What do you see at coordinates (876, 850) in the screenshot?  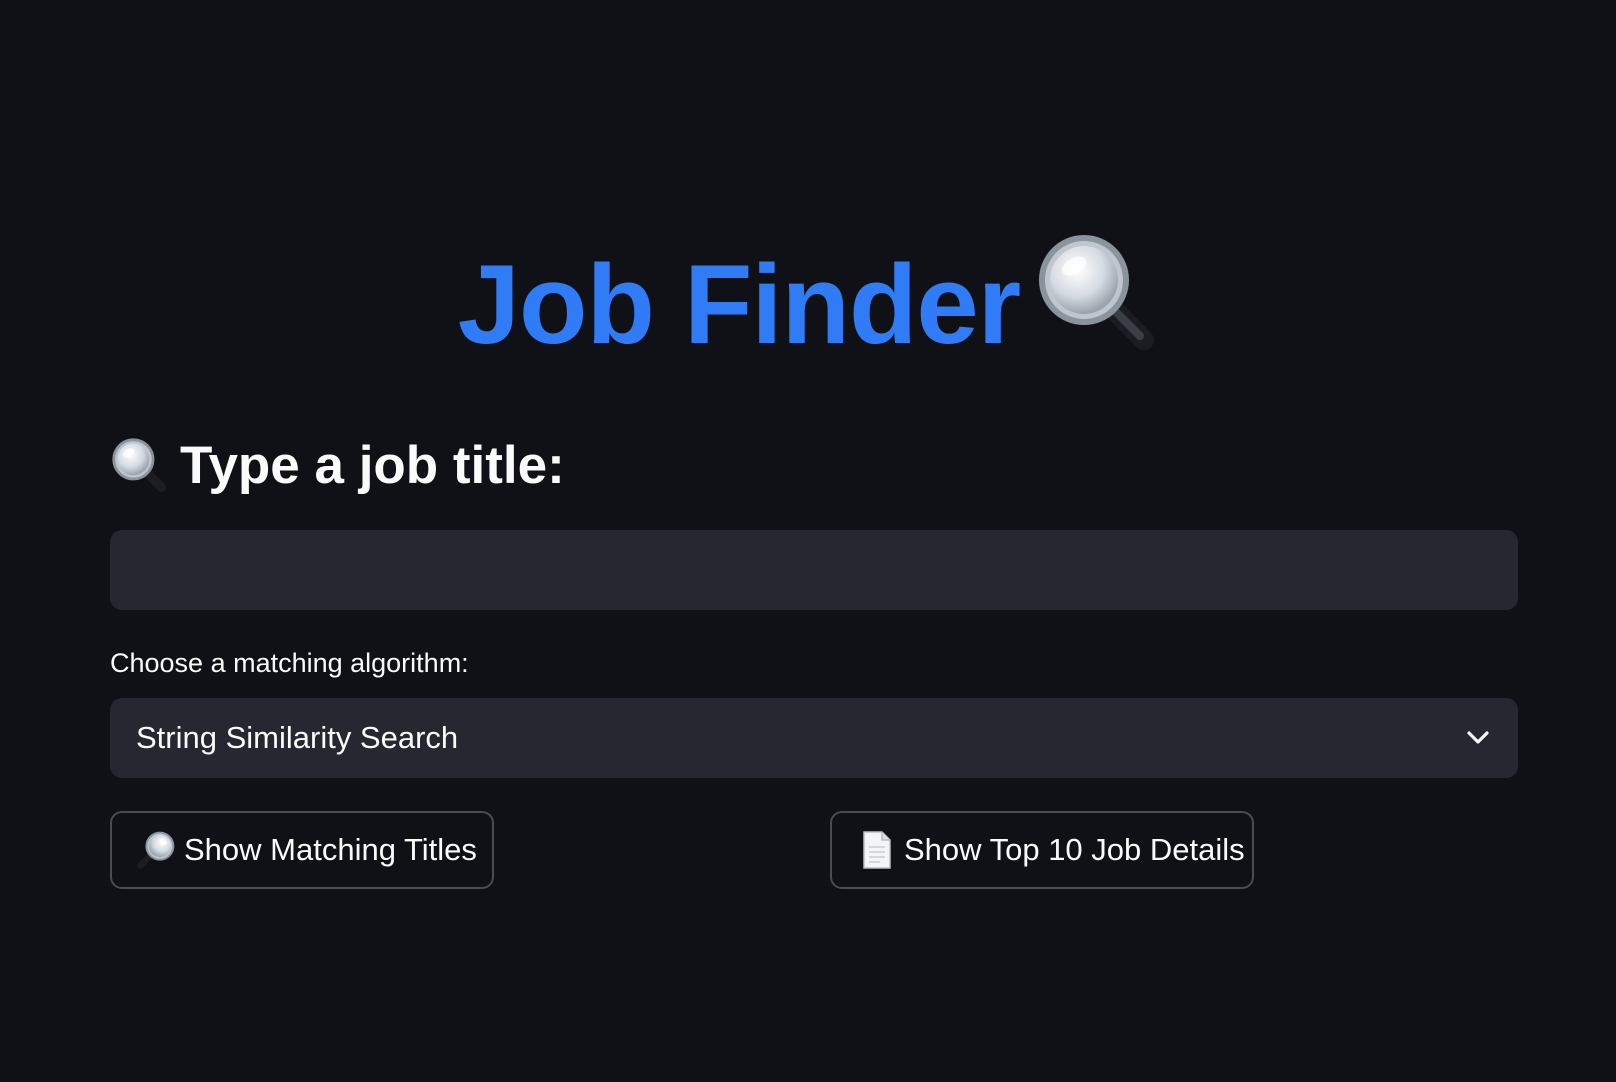 I see `page-document-icon` at bounding box center [876, 850].